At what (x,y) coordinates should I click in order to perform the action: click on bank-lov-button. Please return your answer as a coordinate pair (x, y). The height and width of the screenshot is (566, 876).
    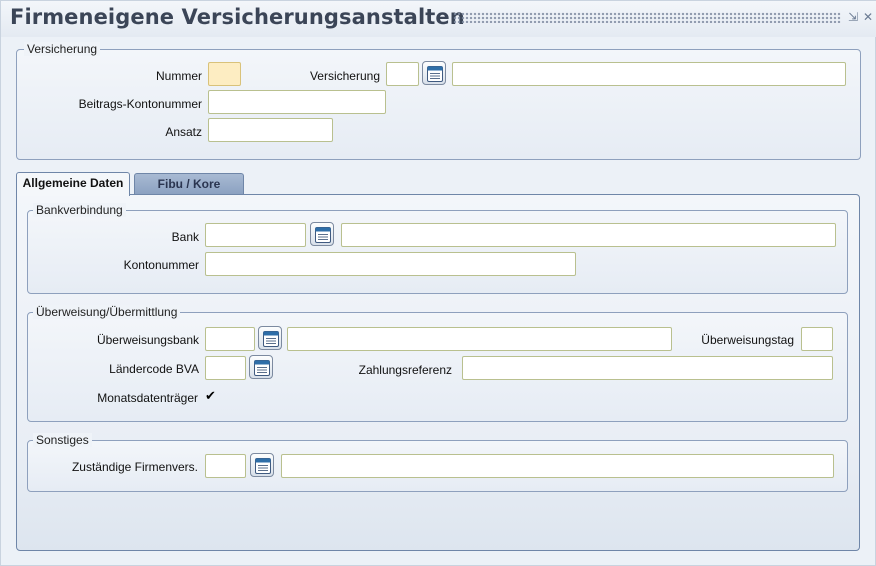
    Looking at the image, I should click on (322, 234).